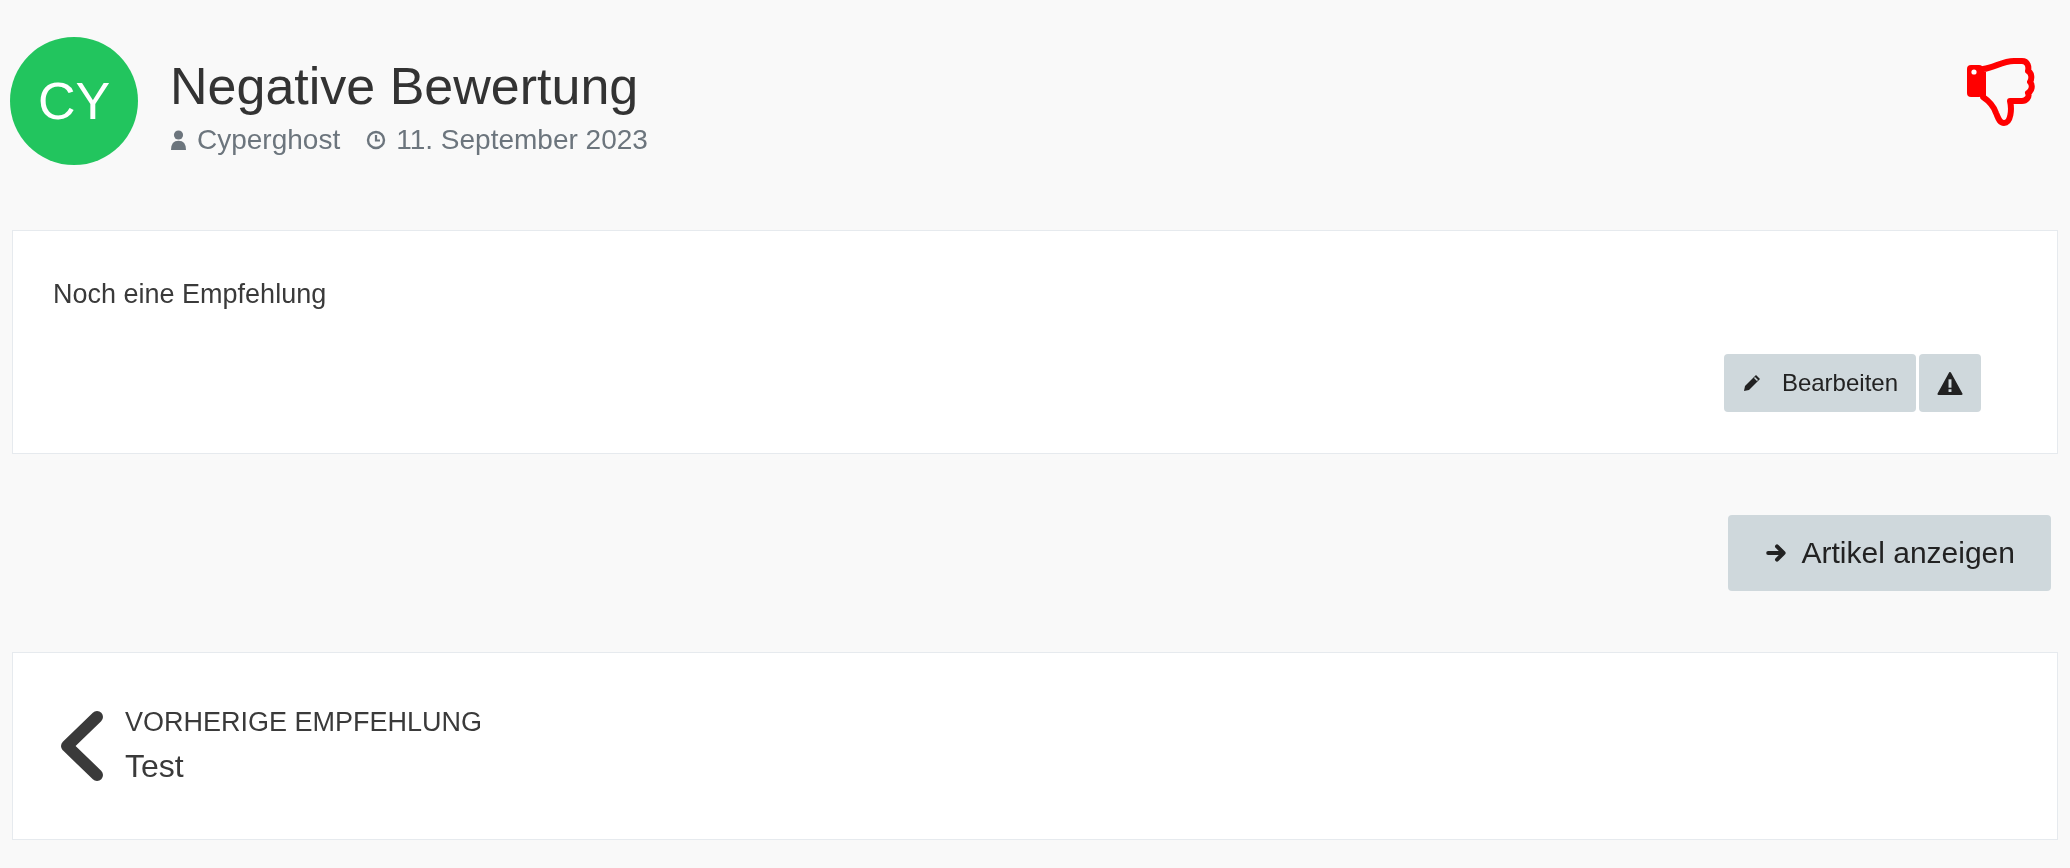 This screenshot has height=868, width=2070. What do you see at coordinates (178, 140) in the screenshot?
I see `user-icon` at bounding box center [178, 140].